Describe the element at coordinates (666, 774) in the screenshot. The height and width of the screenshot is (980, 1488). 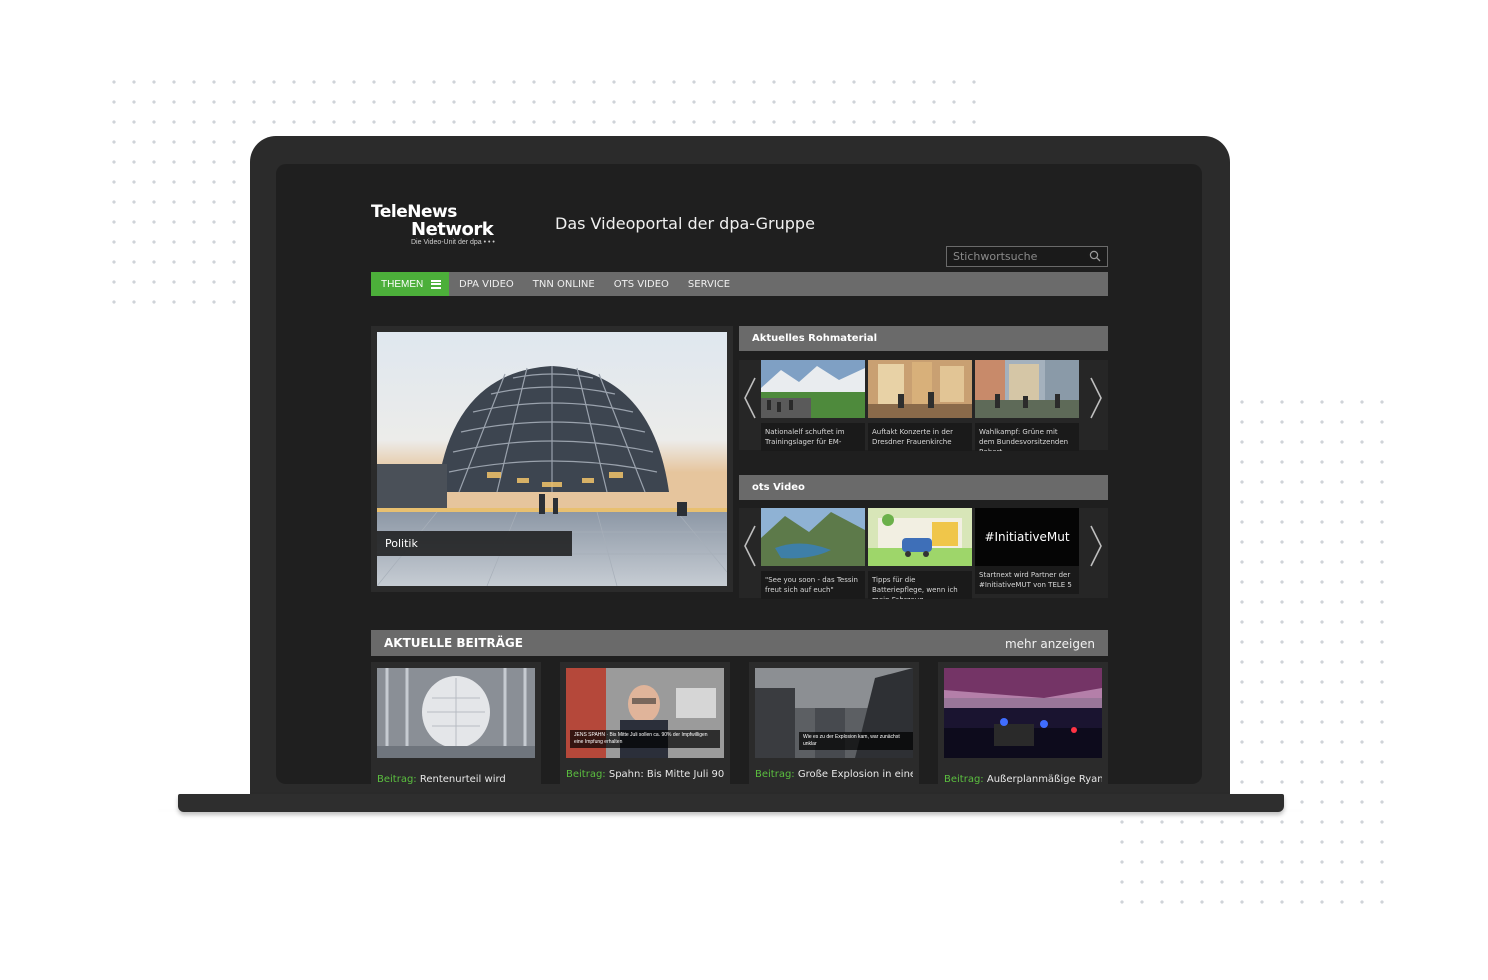
I see `card-title-text: Spahn: Bis Mitte Juli 90` at that location.